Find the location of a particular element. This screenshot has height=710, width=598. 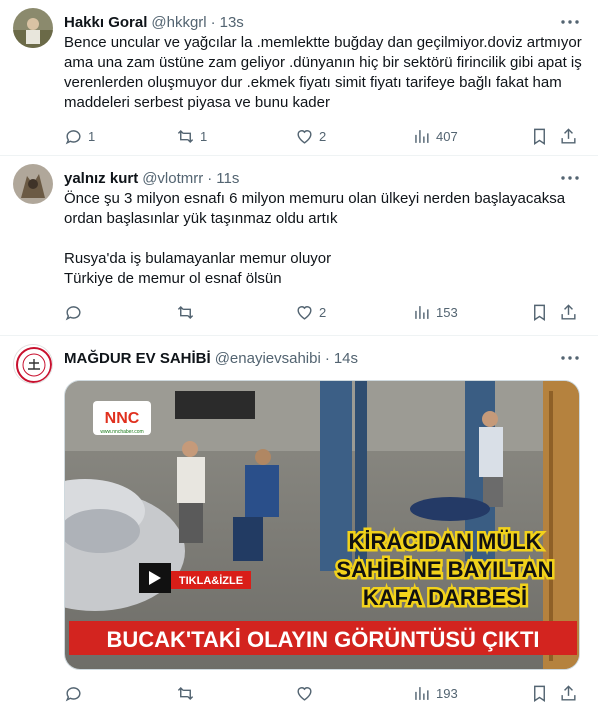

views-button: 407 is located at coordinates (435, 136).